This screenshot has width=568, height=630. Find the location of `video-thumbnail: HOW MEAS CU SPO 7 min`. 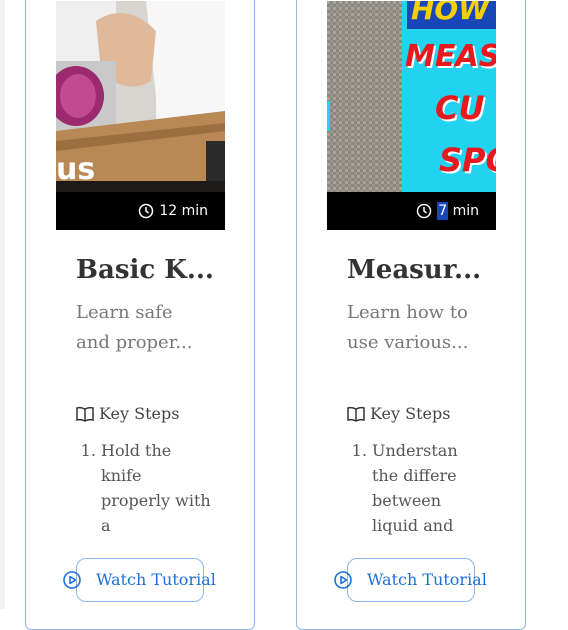

video-thumbnail: HOW MEAS CU SPO 7 min is located at coordinates (411, 115).